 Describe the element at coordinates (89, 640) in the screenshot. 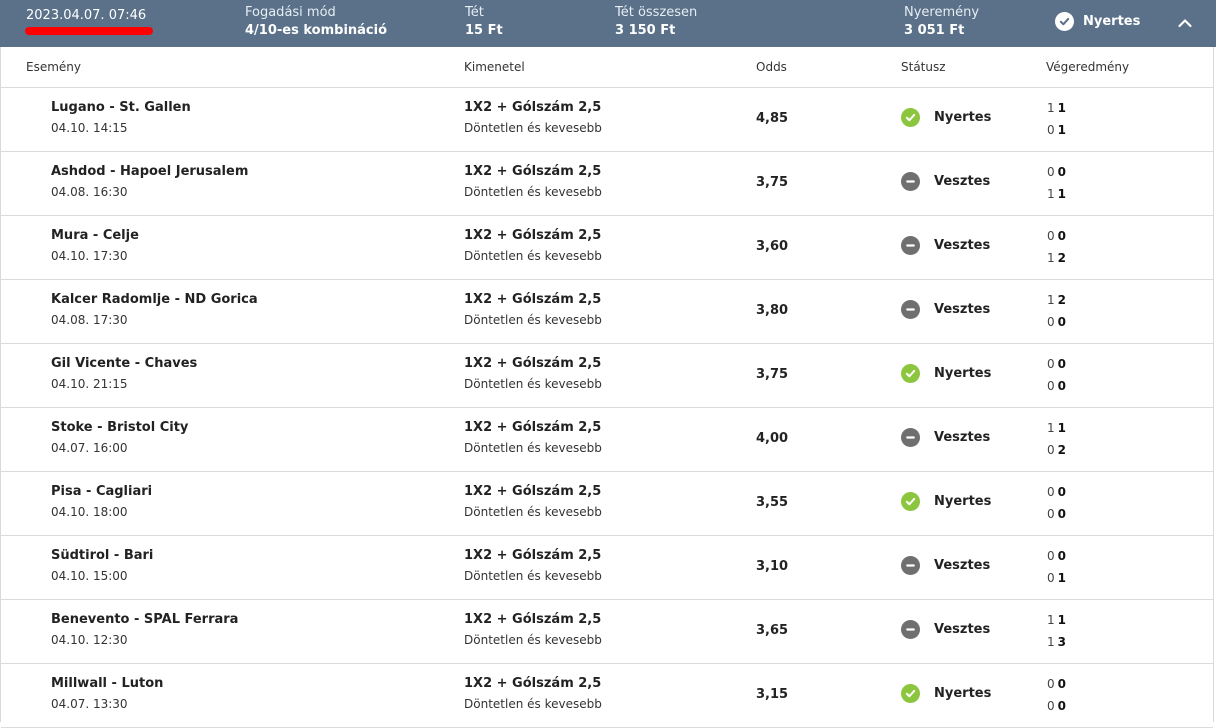

I see `event-date: 04.10. 12:30` at that location.